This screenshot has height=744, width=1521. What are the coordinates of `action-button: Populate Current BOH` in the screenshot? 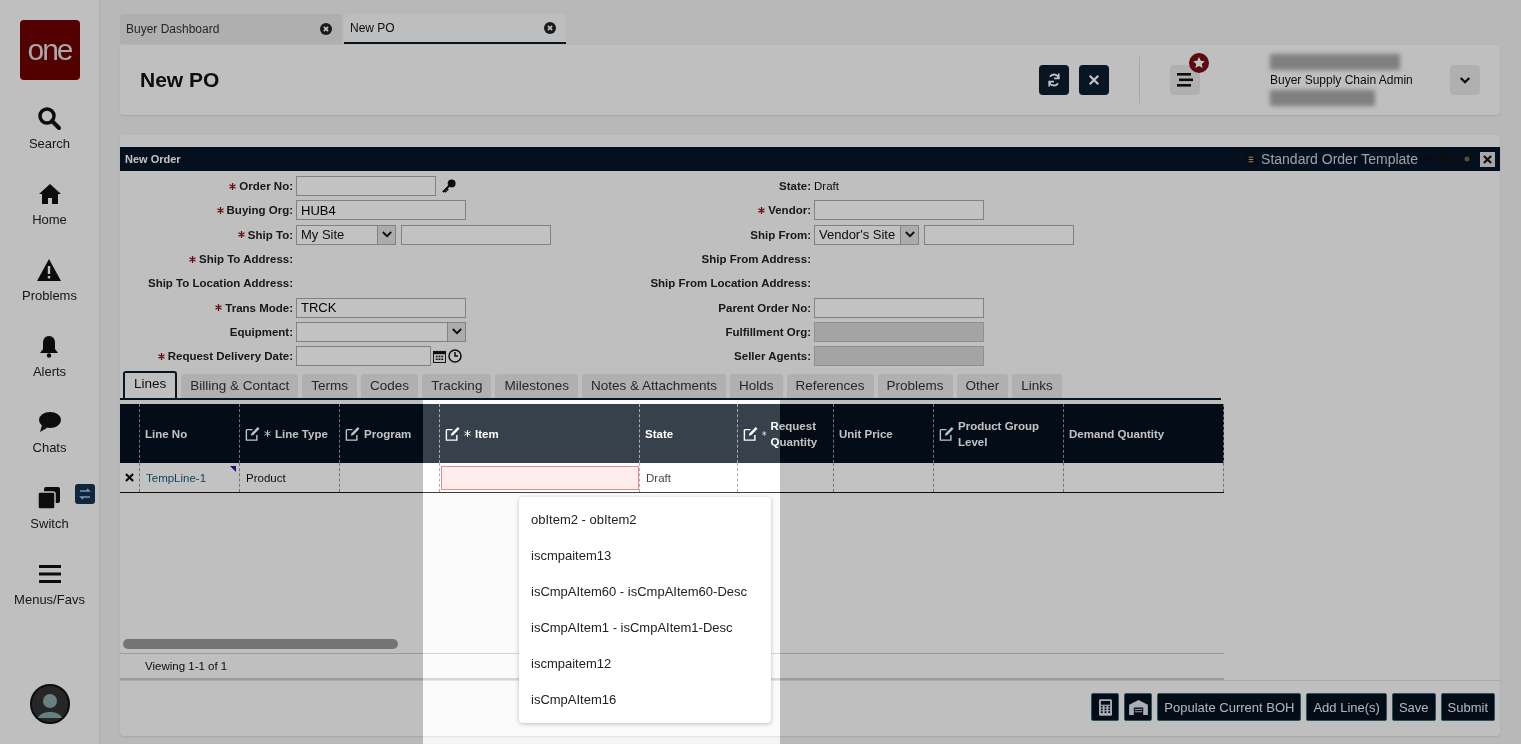 It's located at (1229, 707).